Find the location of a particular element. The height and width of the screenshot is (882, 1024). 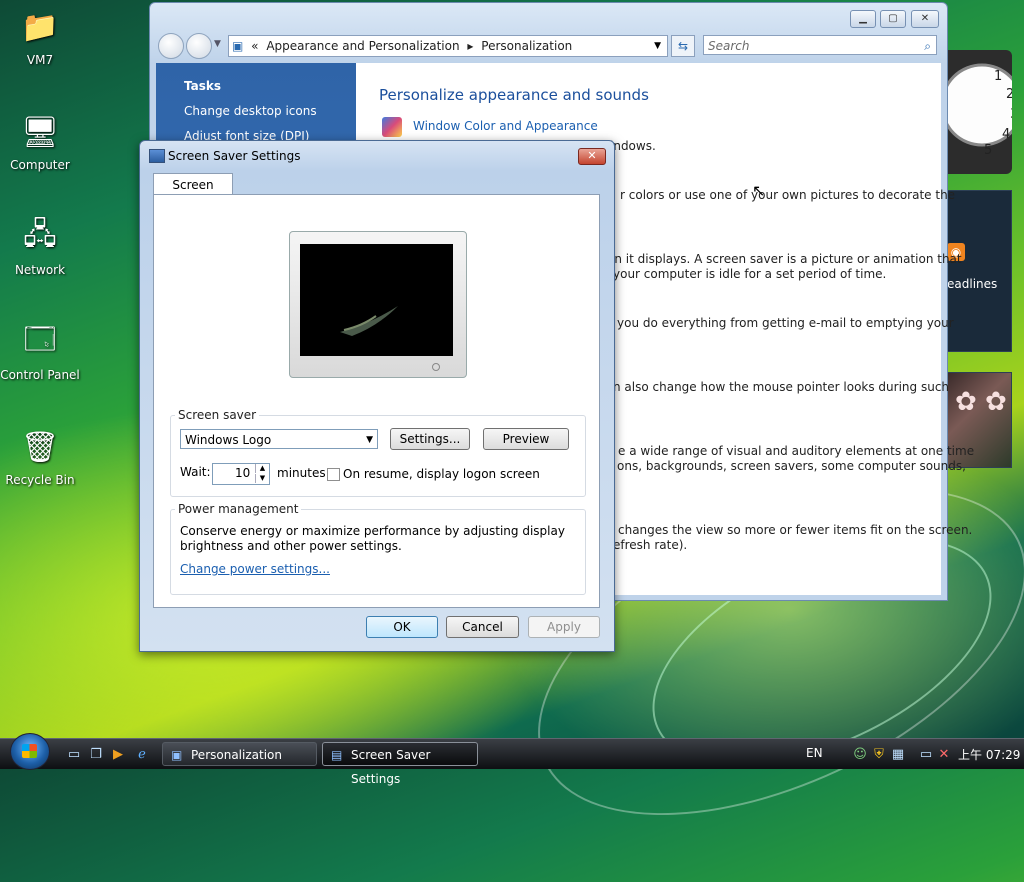

desktop-icon-vm7: 📁 VM7 is located at coordinates (40, 36).